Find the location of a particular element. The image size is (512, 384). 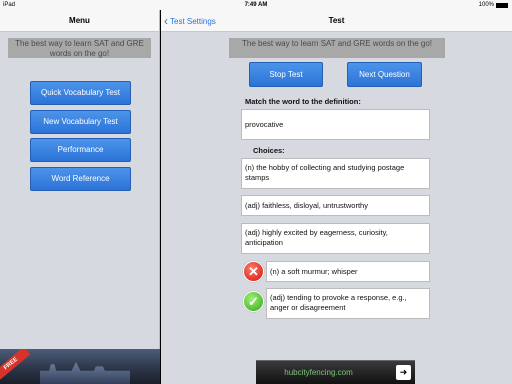

choice-item: (n) a soft murmur; whisper is located at coordinates (348, 271).